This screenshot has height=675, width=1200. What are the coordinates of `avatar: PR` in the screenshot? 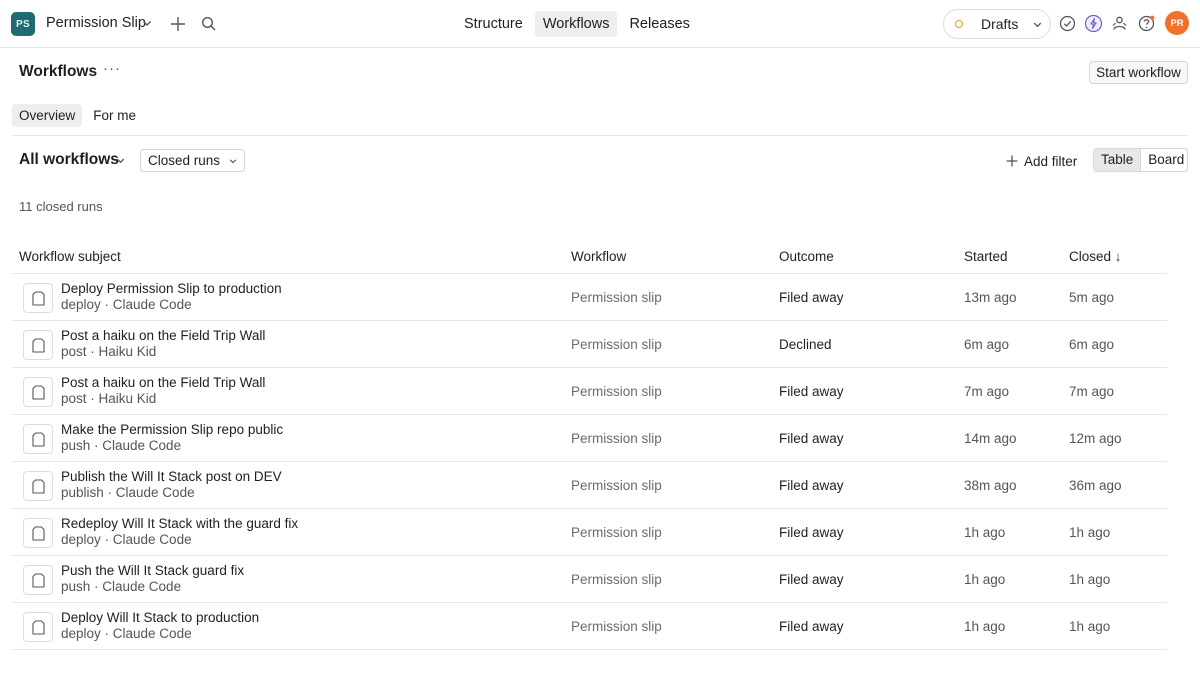 It's located at (1177, 23).